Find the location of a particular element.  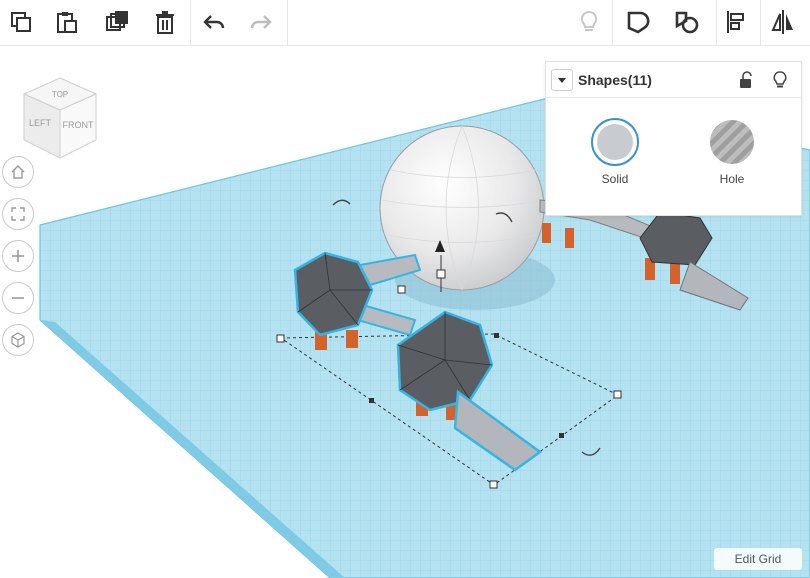

paste-button is located at coordinates (67, 22).